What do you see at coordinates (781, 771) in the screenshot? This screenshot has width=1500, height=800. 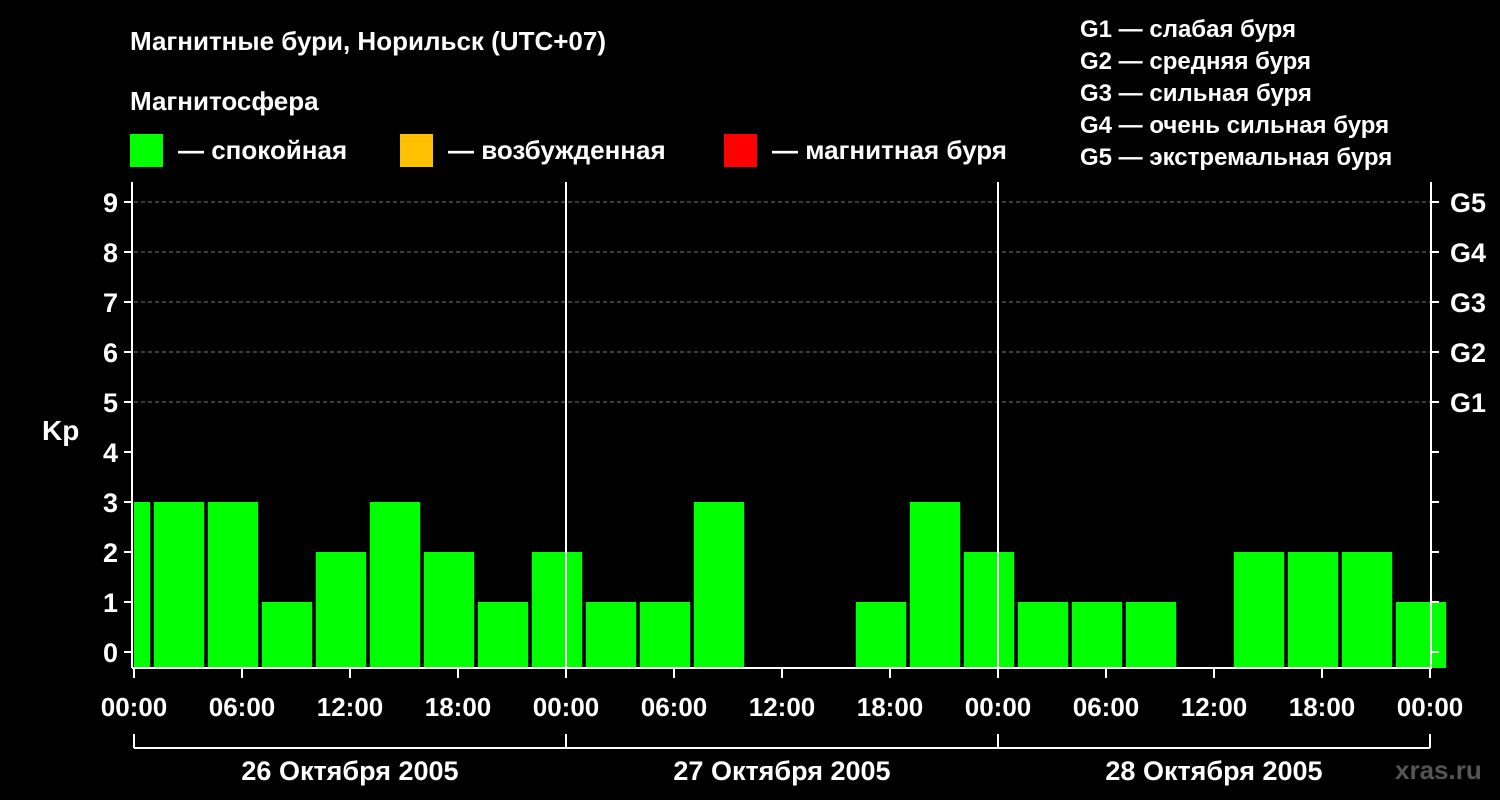 I see `day-label: 27 Октября 2005` at bounding box center [781, 771].